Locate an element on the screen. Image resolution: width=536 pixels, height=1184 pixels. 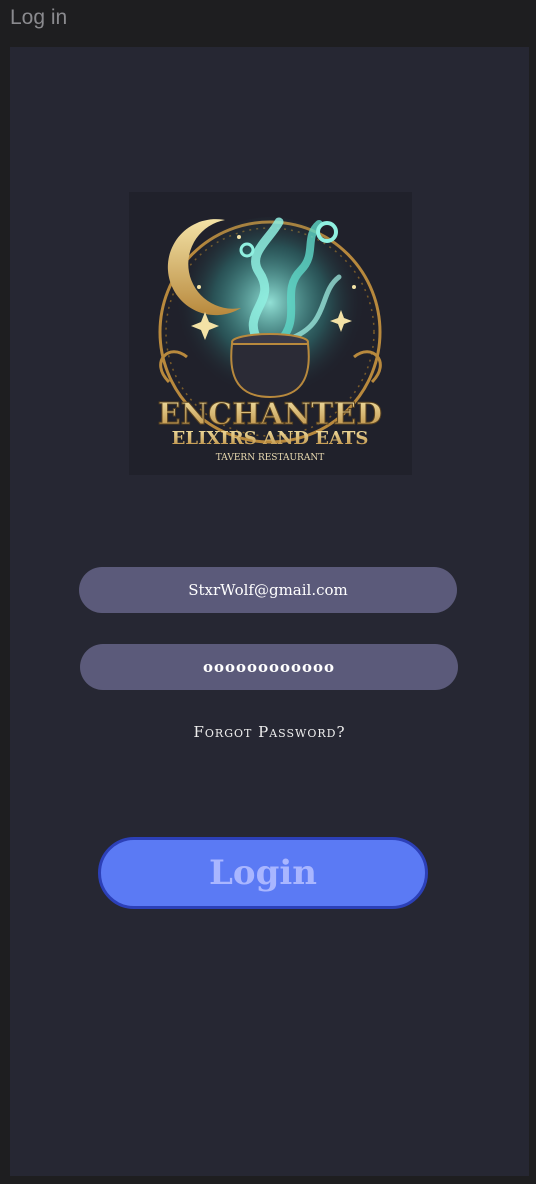
password-field: oooooooooooo is located at coordinates (269, 667).